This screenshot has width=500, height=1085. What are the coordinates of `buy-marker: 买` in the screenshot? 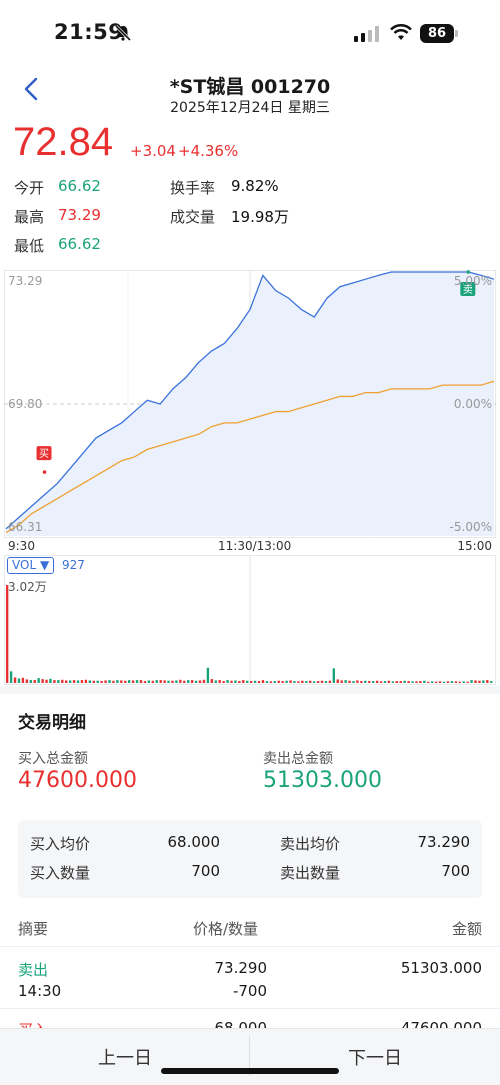 It's located at (44, 460).